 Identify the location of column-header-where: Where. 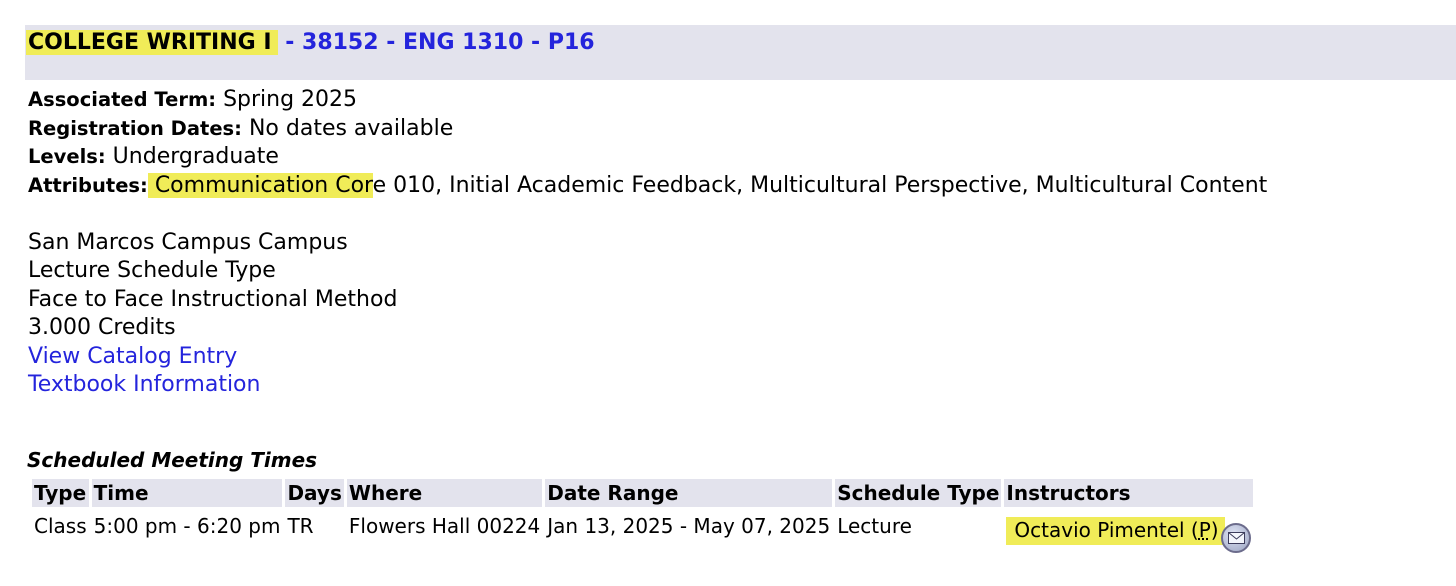
(444, 493).